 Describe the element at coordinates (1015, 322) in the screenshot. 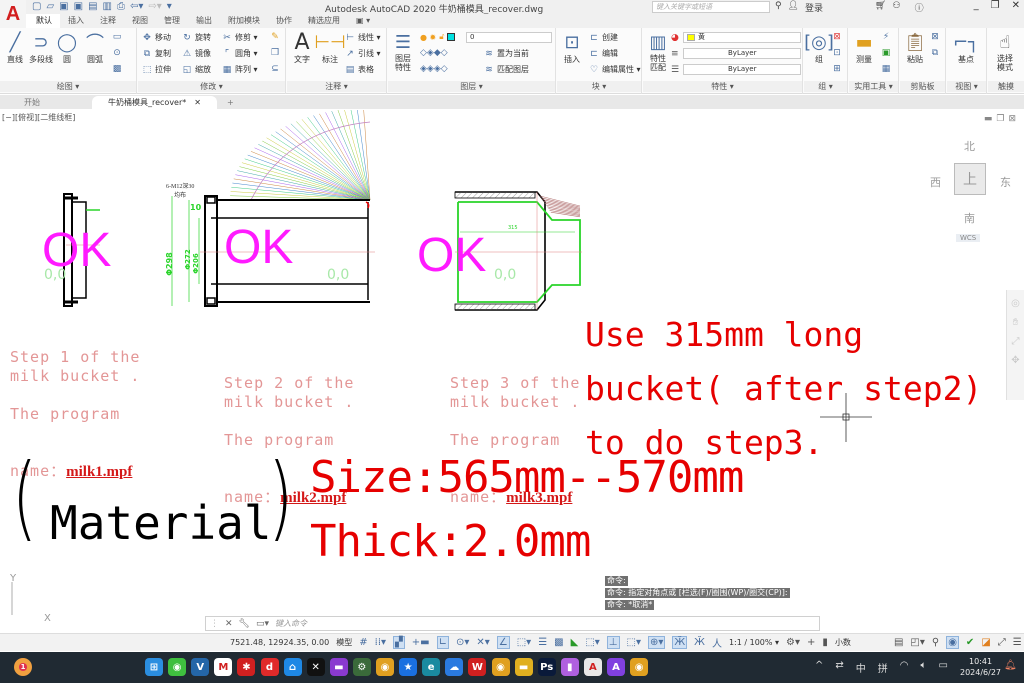

I see `pan-icon: ✋︎` at that location.